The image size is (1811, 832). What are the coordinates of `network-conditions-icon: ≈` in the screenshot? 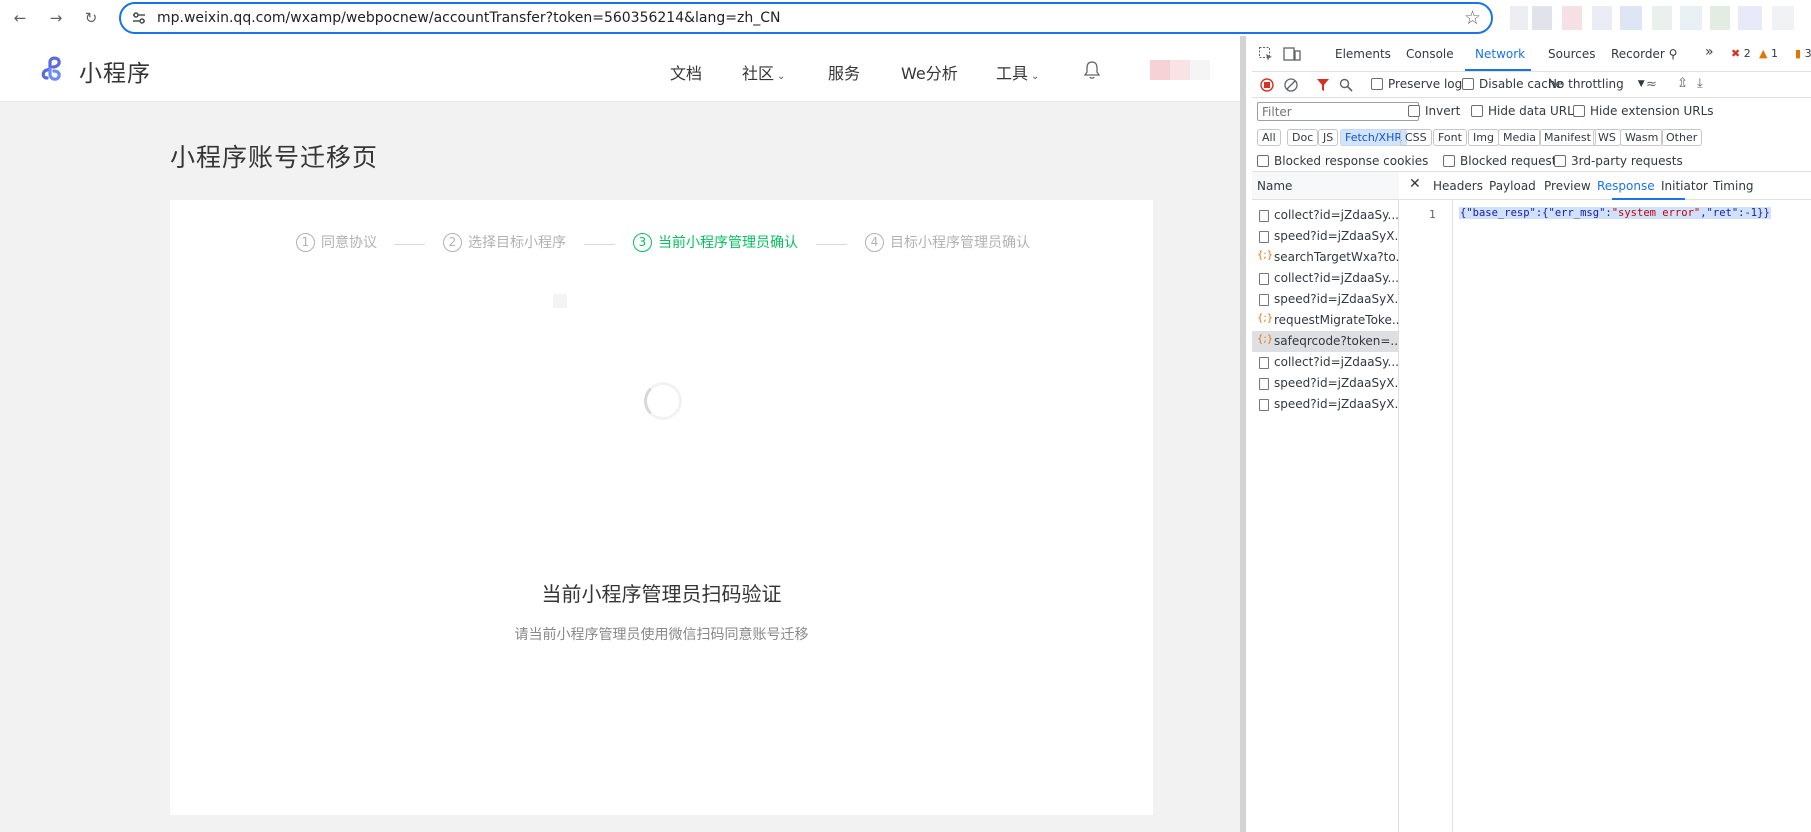 It's located at (1651, 84).